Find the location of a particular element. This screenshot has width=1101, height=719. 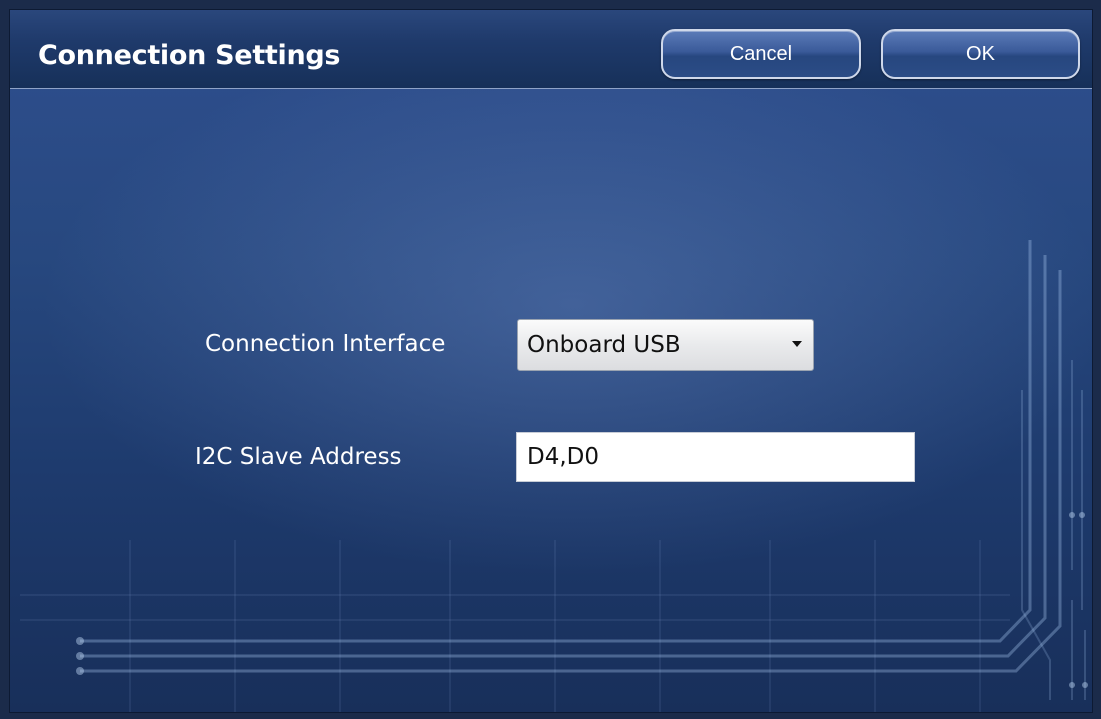

cancel-button: Cancel is located at coordinates (761, 54).